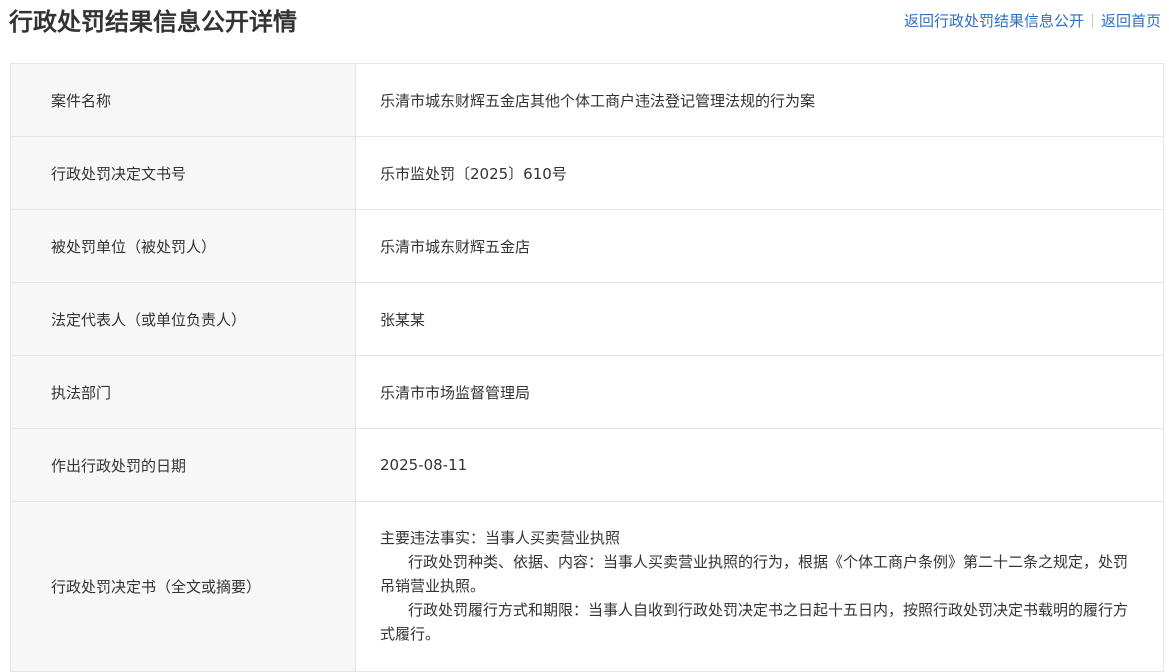 The height and width of the screenshot is (672, 1169). What do you see at coordinates (183, 465) in the screenshot?
I see `decision-date-label: 作出行政处罚的日期` at bounding box center [183, 465].